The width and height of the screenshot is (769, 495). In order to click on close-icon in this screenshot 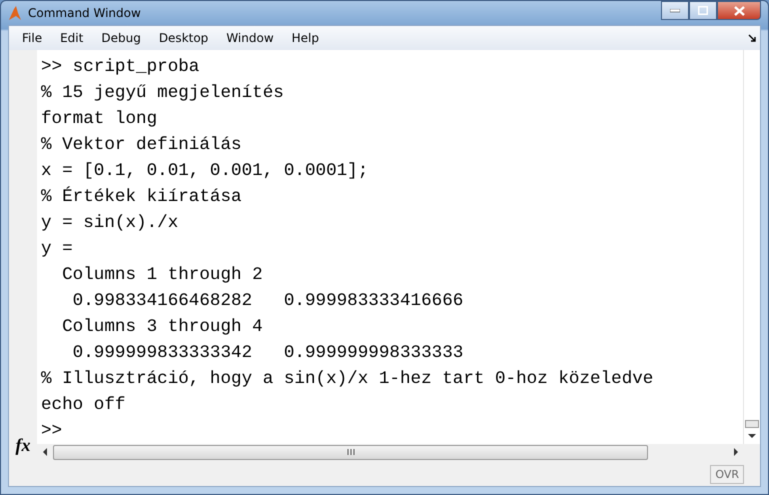, I will do `click(739, 11)`.